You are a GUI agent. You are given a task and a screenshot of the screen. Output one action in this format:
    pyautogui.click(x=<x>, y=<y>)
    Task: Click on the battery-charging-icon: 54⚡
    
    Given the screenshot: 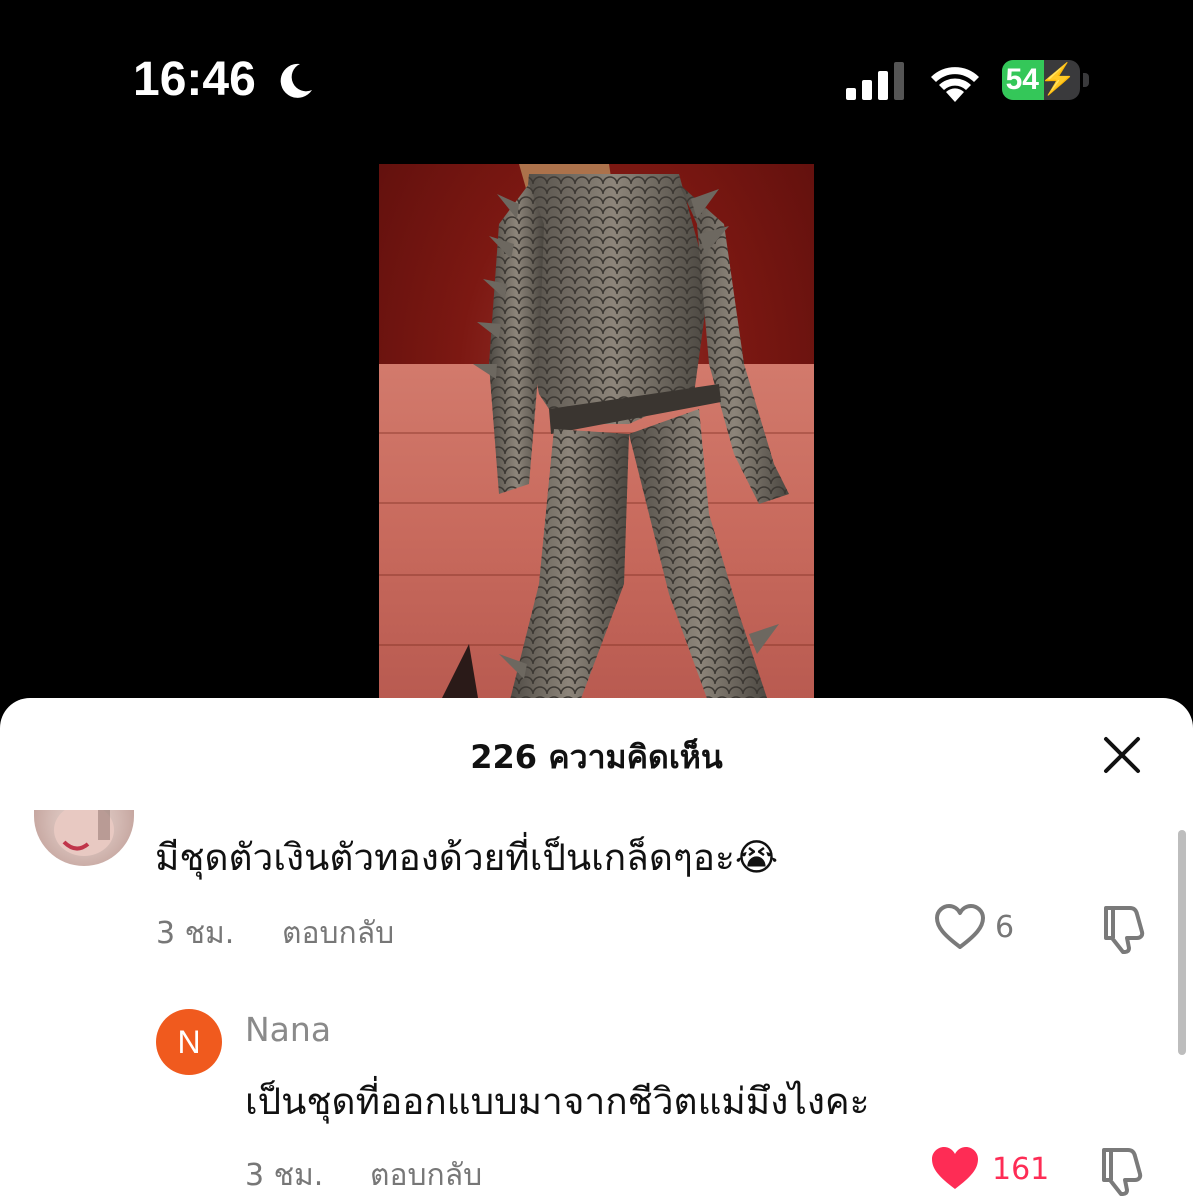 What is the action you would take?
    pyautogui.click(x=1047, y=80)
    